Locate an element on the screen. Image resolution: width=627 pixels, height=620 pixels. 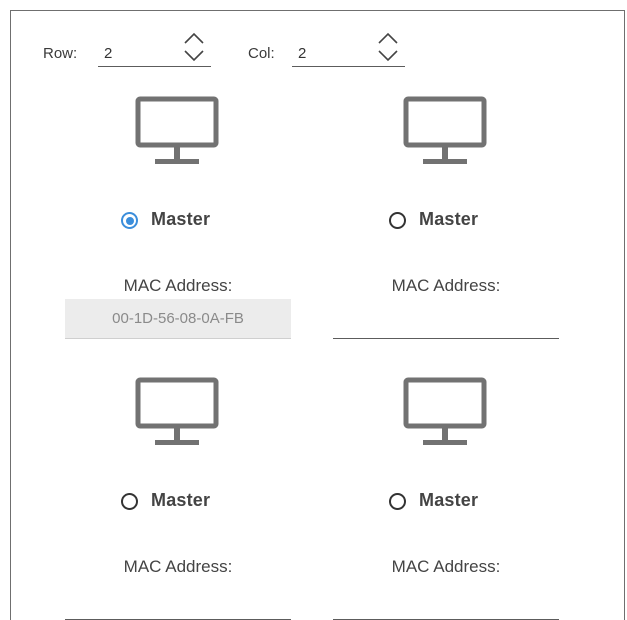
col-value: 2 is located at coordinates (302, 53).